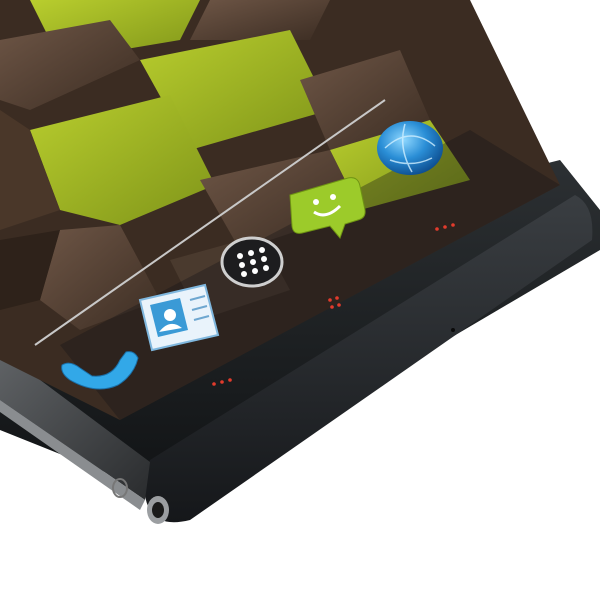  I want to click on app-drawer-icon, so click(252, 262).